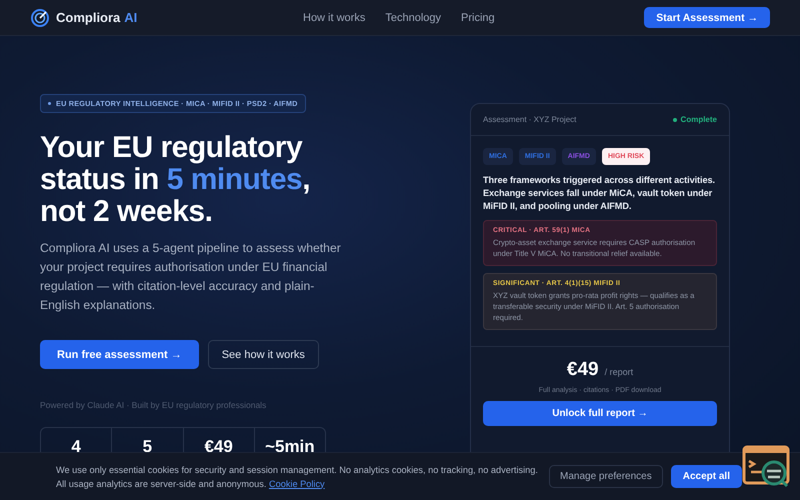  I want to click on stat-value: ~5min, so click(290, 446).